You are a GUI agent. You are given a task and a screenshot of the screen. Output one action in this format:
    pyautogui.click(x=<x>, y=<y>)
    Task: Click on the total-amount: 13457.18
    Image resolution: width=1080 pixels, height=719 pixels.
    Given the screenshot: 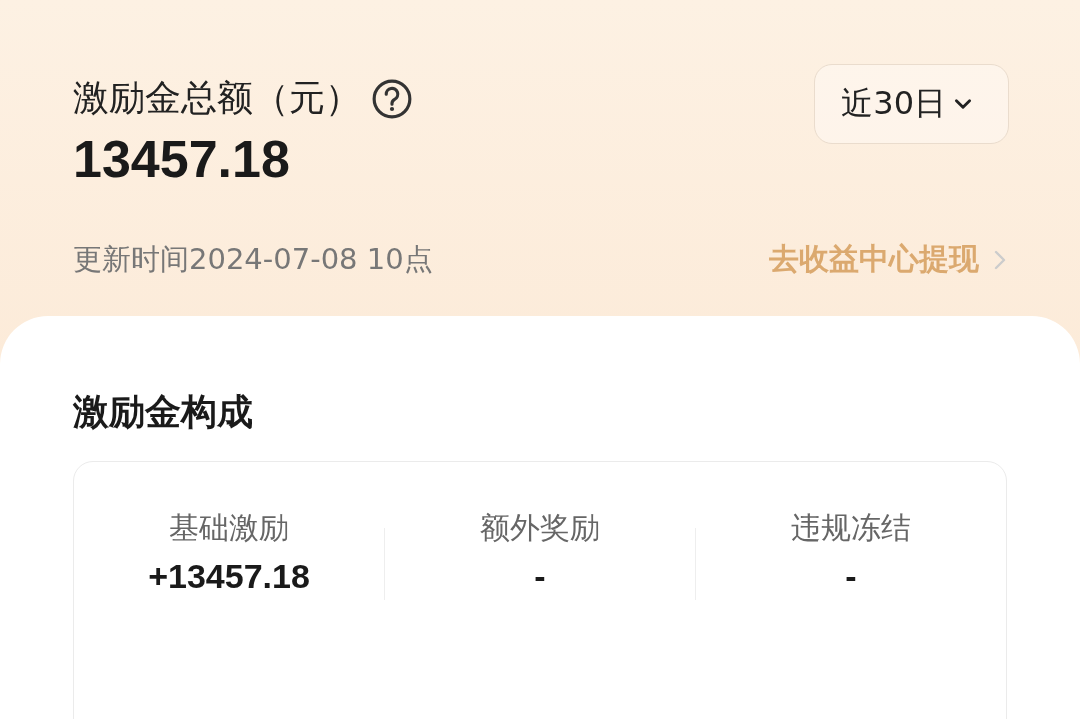 What is the action you would take?
    pyautogui.click(x=182, y=159)
    